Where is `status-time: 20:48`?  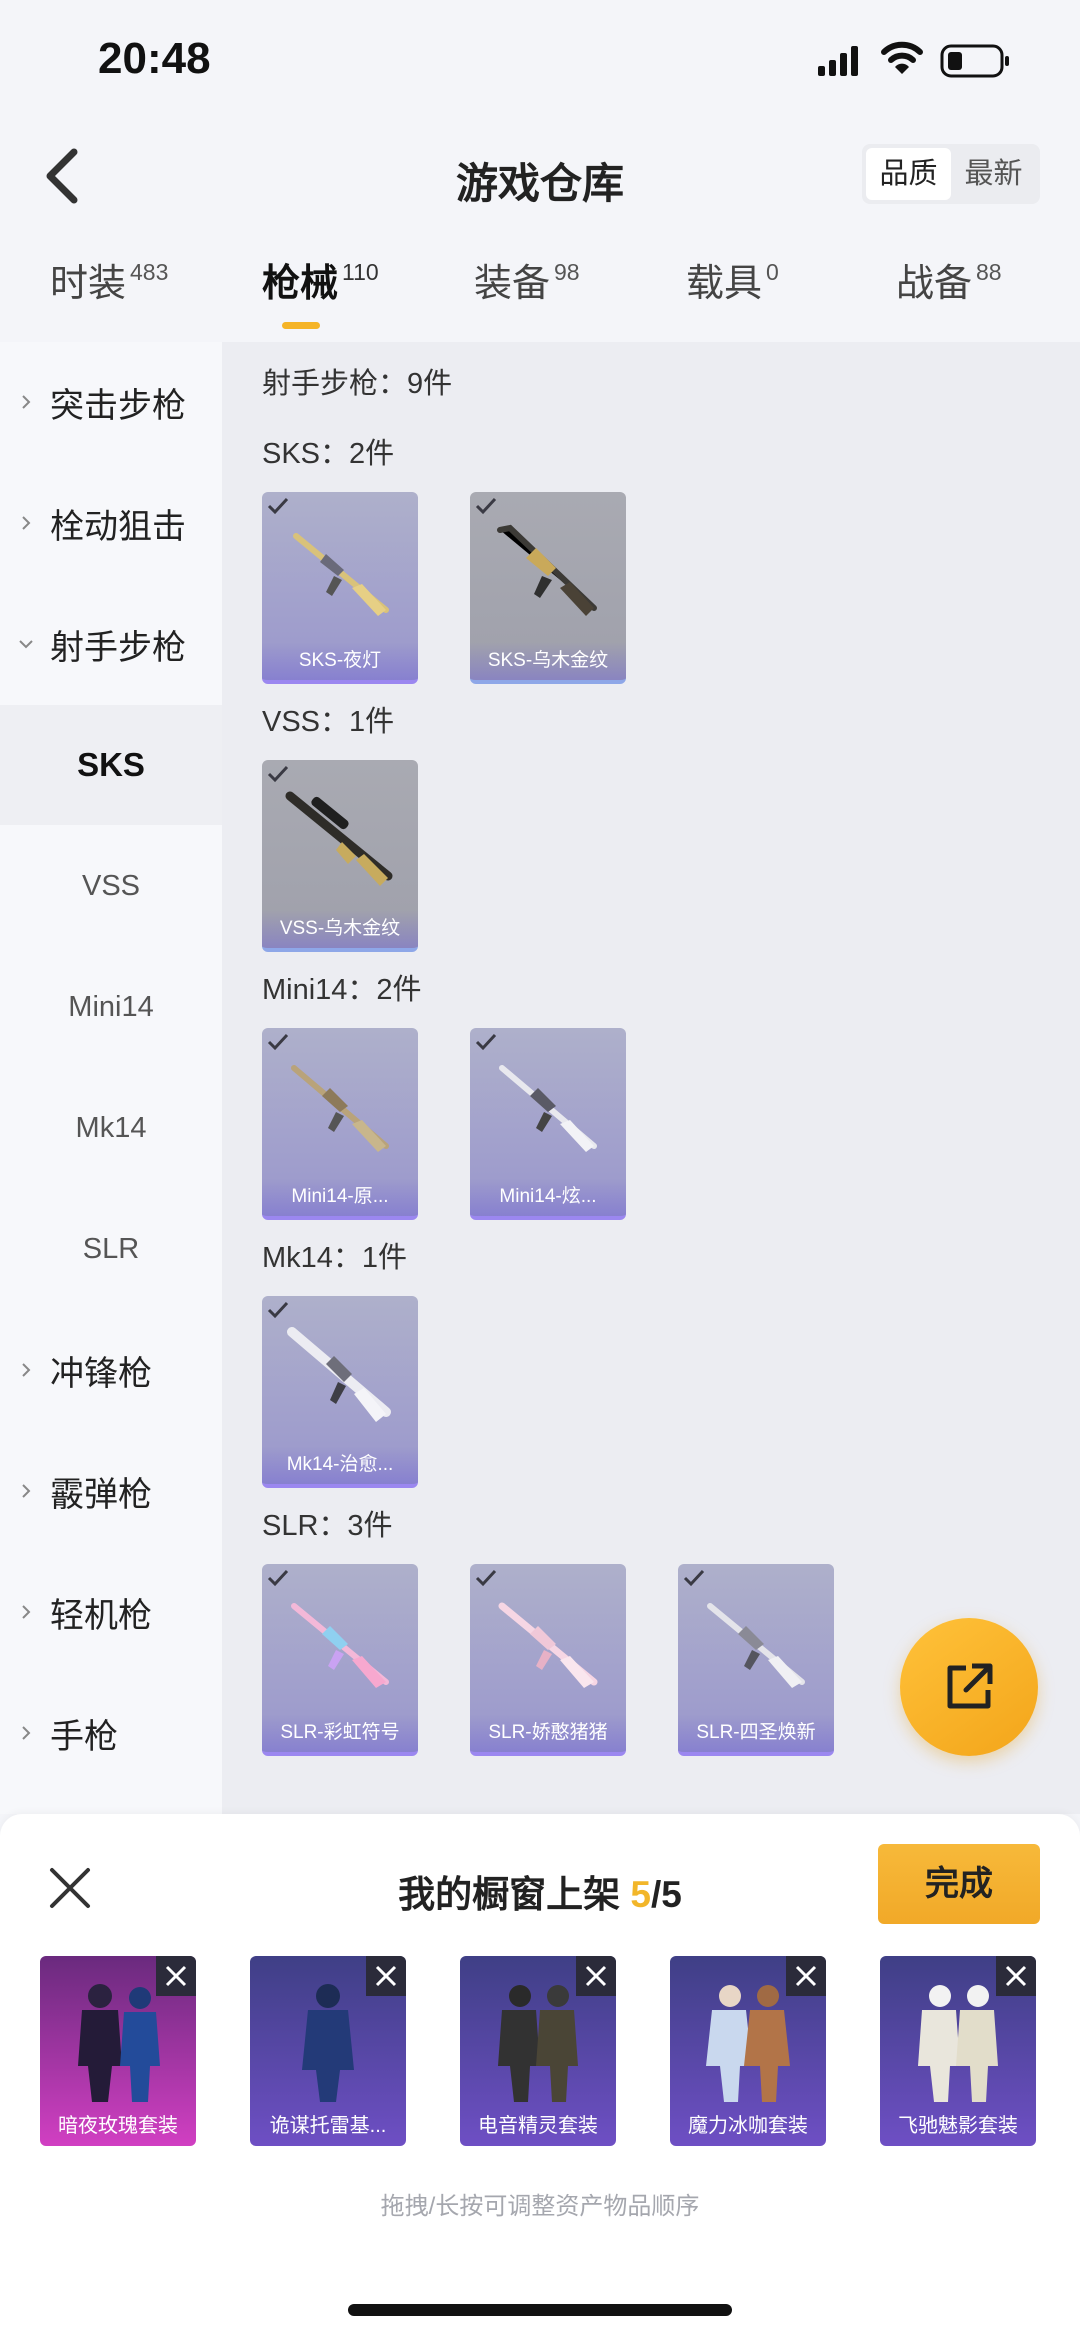
status-time: 20:48 is located at coordinates (154, 58).